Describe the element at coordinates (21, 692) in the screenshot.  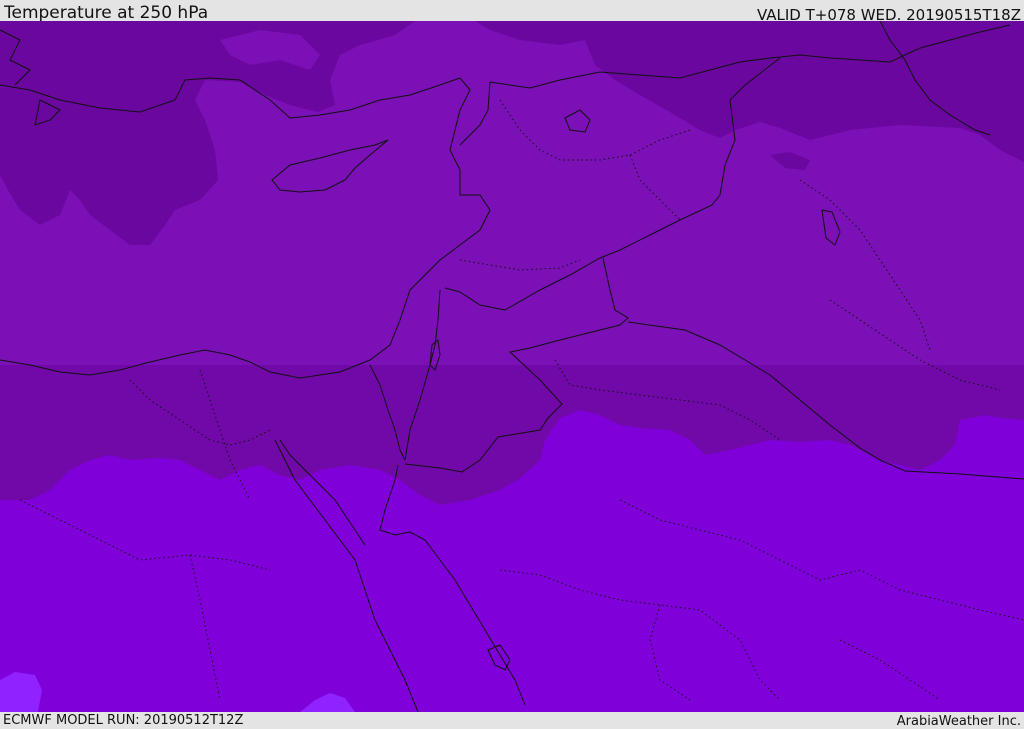
I see `temperature-band-warmest-sw` at that location.